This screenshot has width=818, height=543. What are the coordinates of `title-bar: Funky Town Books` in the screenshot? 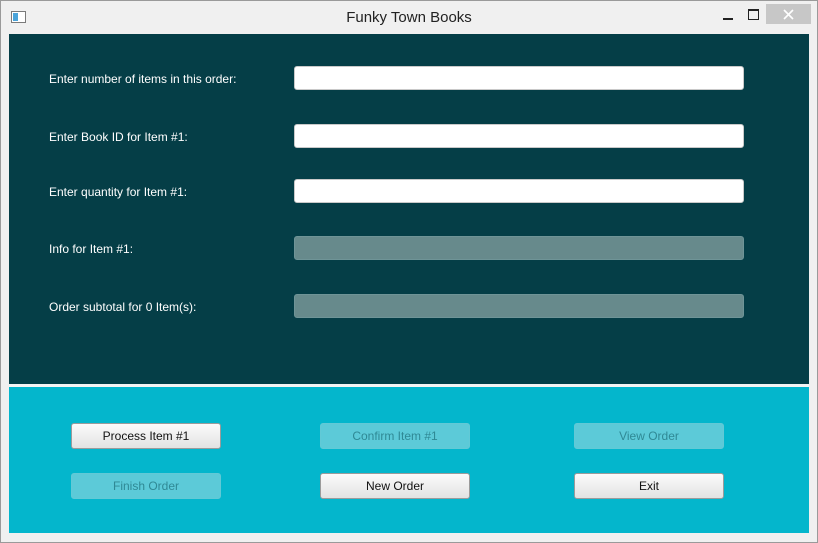 It's located at (409, 17).